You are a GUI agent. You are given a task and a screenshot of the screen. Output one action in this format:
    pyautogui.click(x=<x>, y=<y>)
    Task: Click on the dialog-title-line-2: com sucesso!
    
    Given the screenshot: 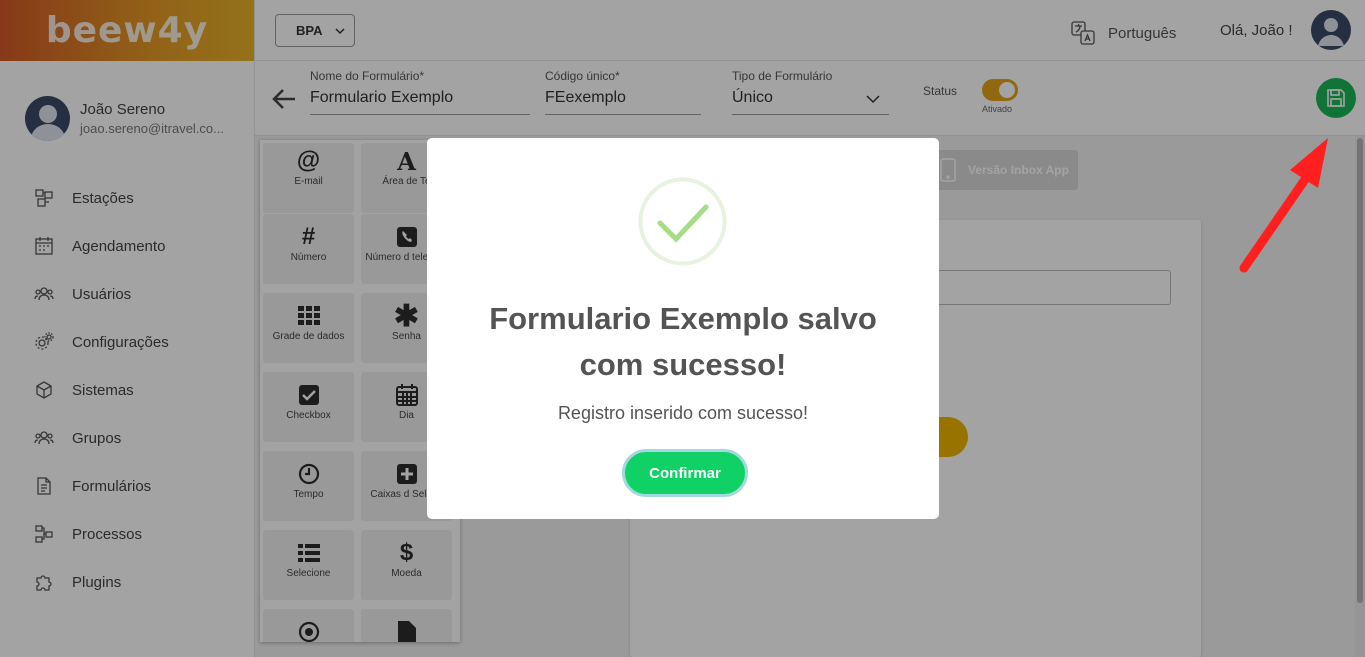 What is the action you would take?
    pyautogui.click(x=683, y=364)
    